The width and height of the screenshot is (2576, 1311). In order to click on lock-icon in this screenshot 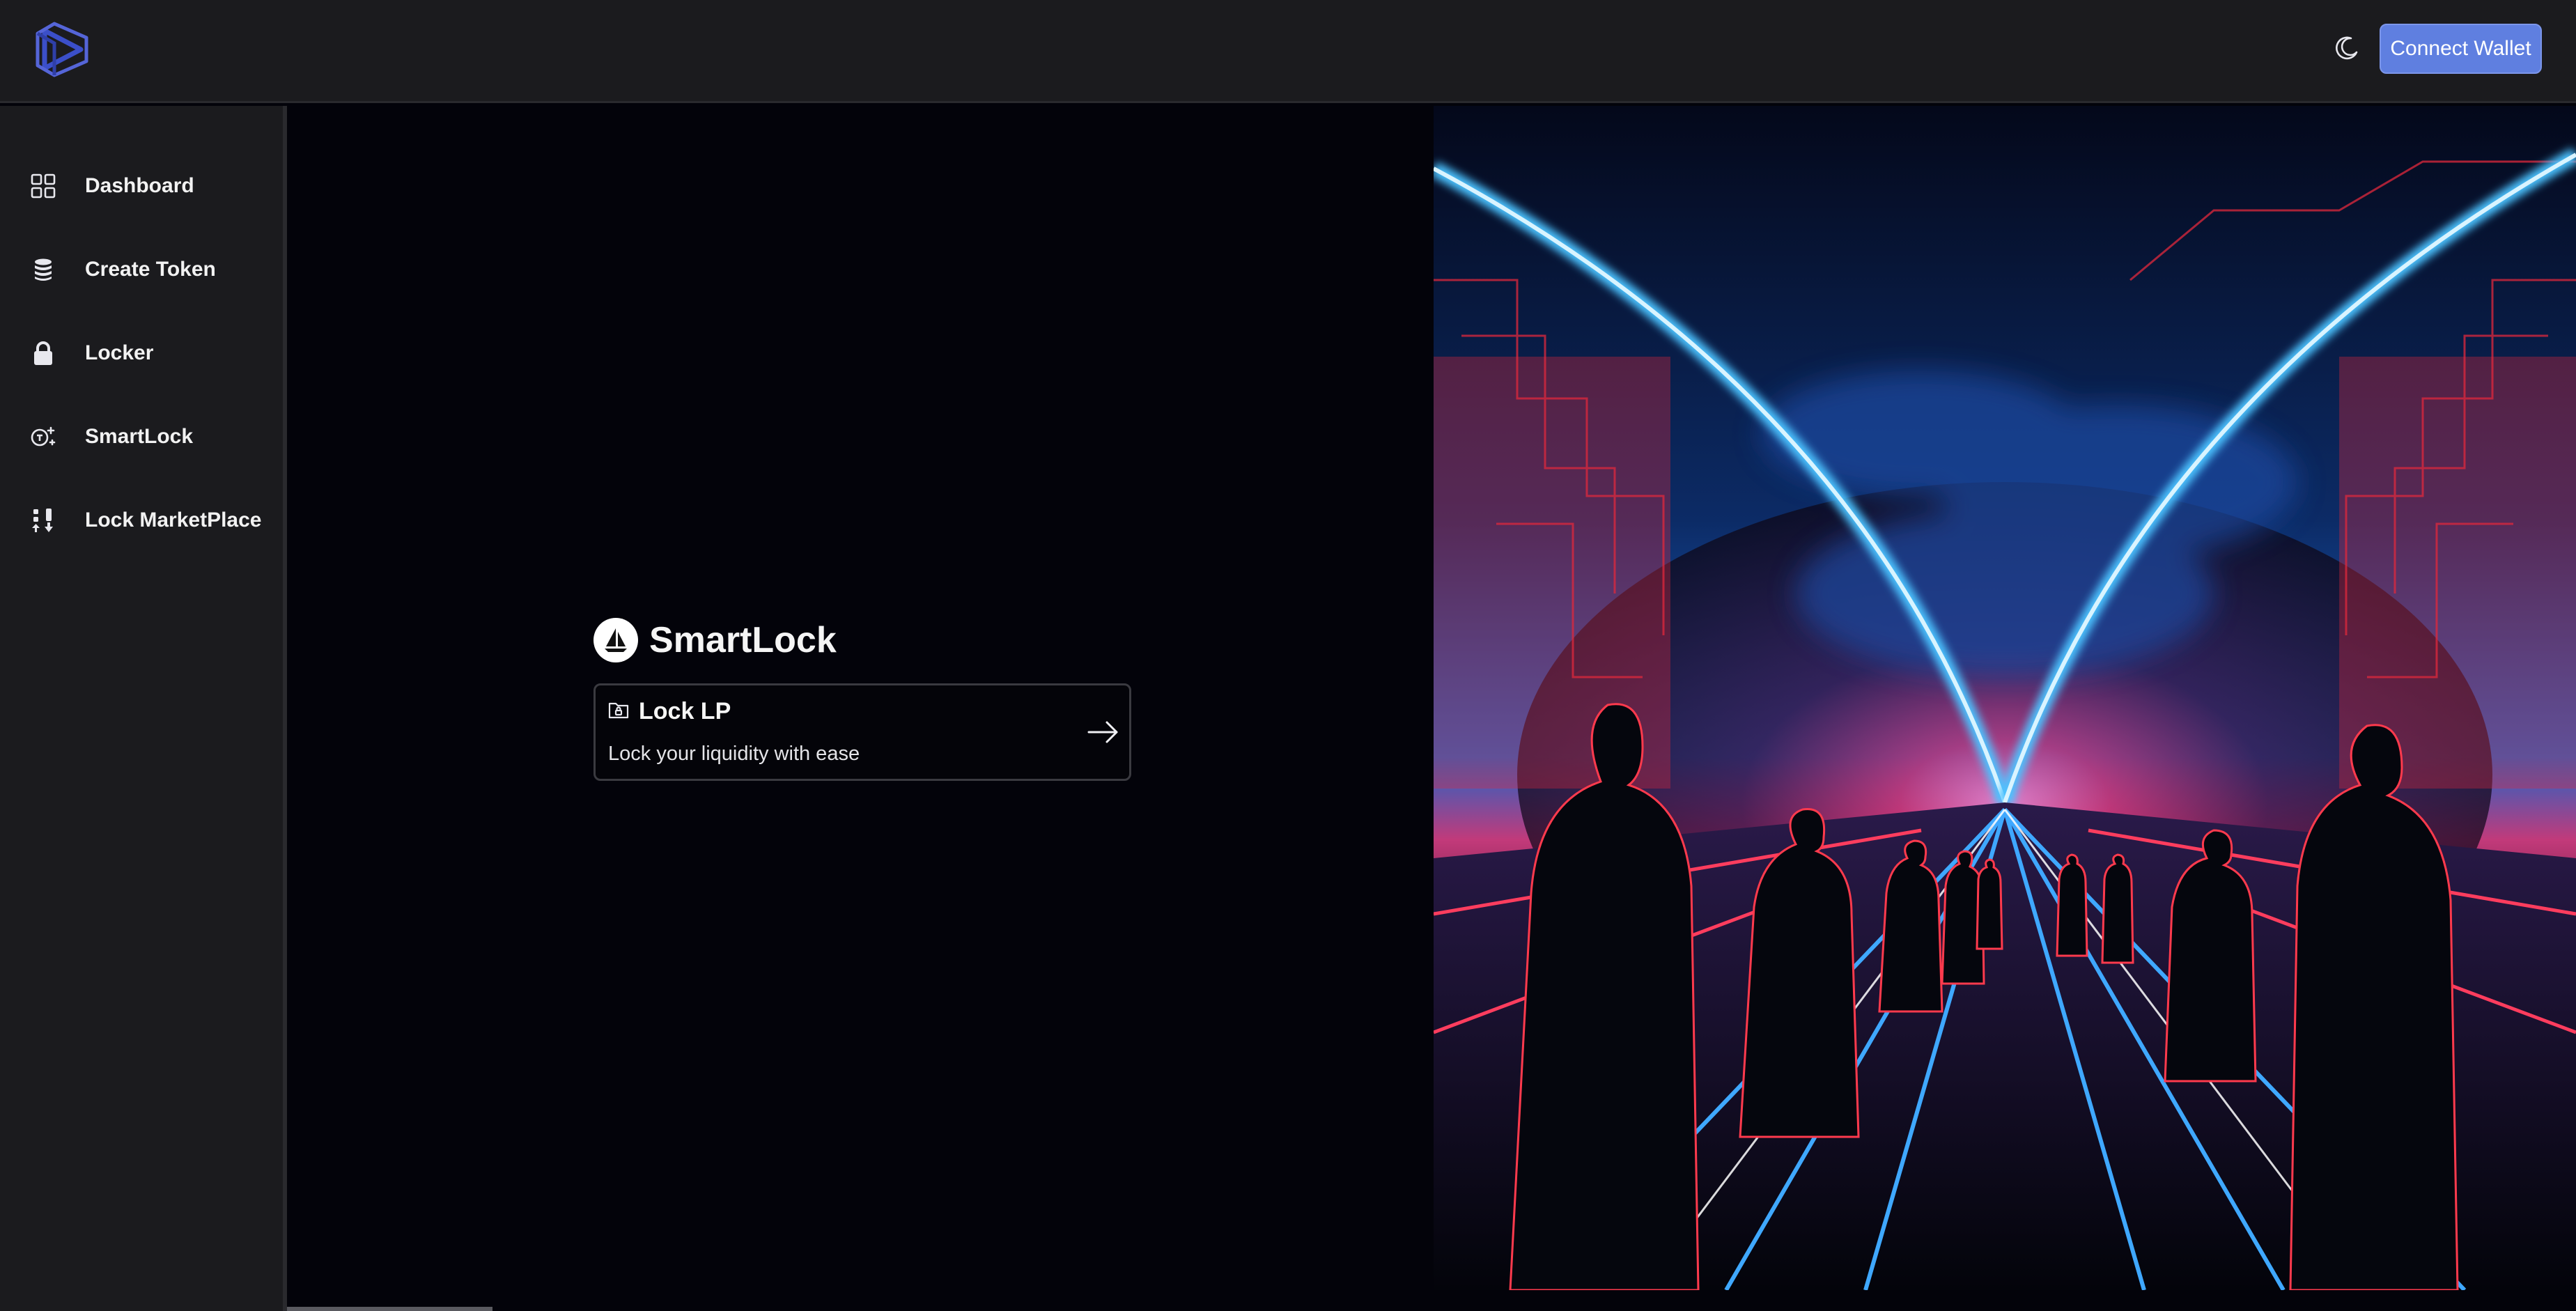, I will do `click(43, 353)`.